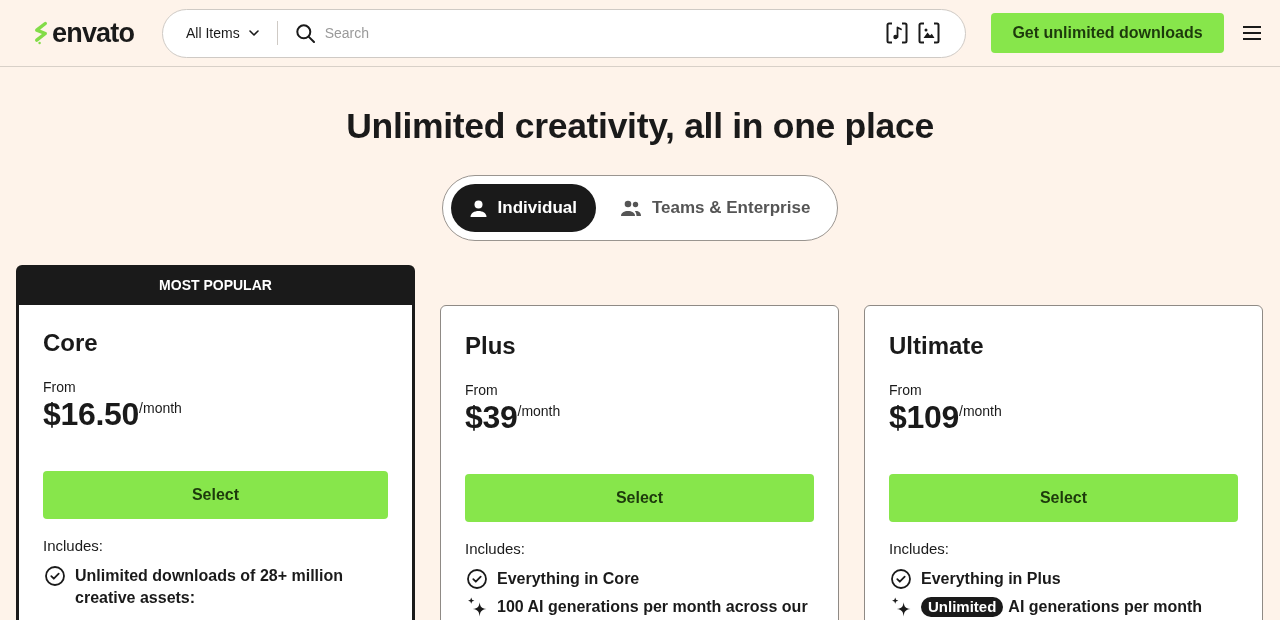 The image size is (1280, 620). I want to click on menu-icon, so click(1252, 33).